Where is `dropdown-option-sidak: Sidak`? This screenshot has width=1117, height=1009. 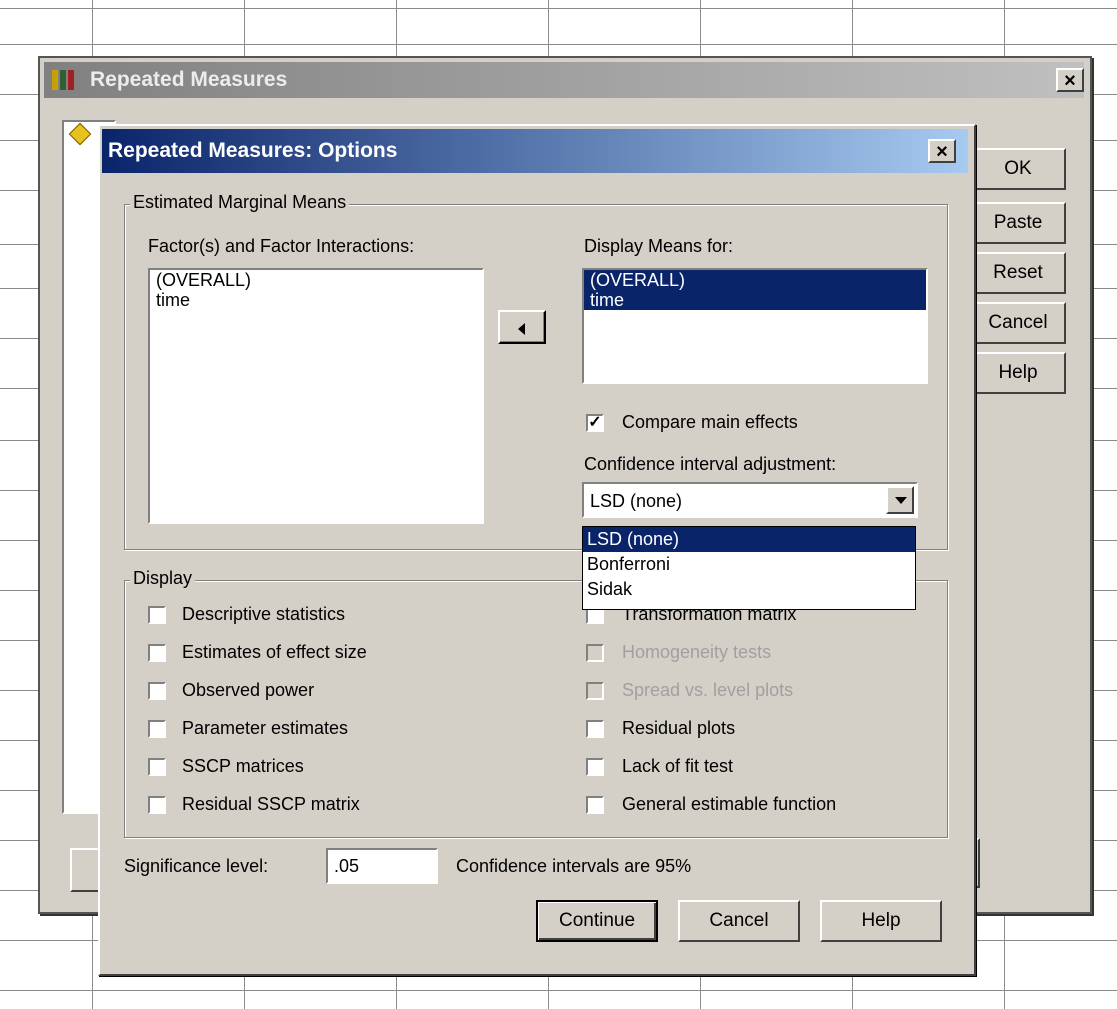
dropdown-option-sidak: Sidak is located at coordinates (749, 589).